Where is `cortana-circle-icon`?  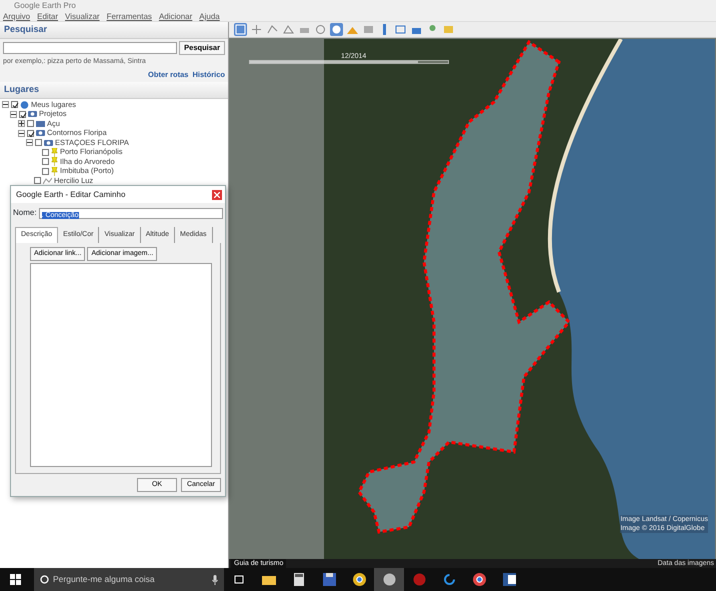
cortana-circle-icon is located at coordinates (44, 579).